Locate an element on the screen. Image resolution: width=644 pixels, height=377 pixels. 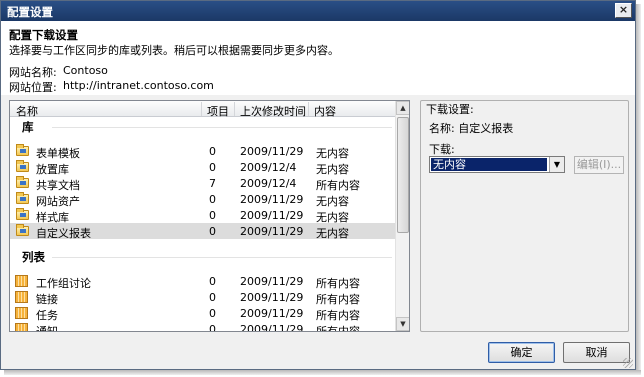
resize-grip is located at coordinates (628, 363).